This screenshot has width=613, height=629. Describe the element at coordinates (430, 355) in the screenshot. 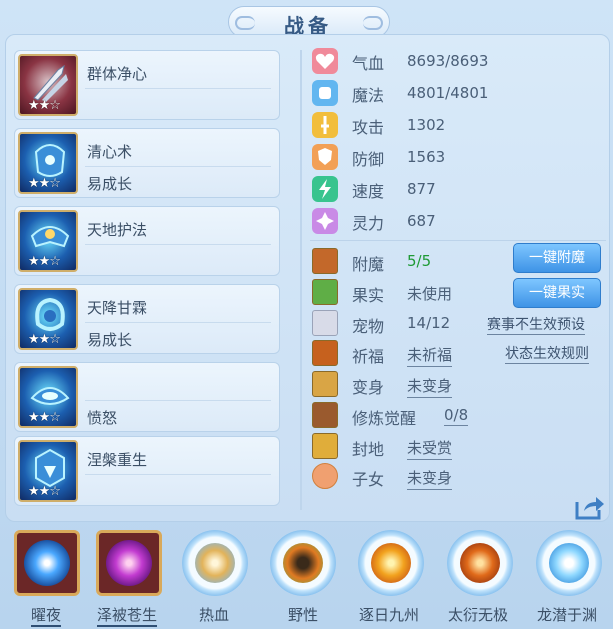

I see `pray-value: 未祈福` at that location.